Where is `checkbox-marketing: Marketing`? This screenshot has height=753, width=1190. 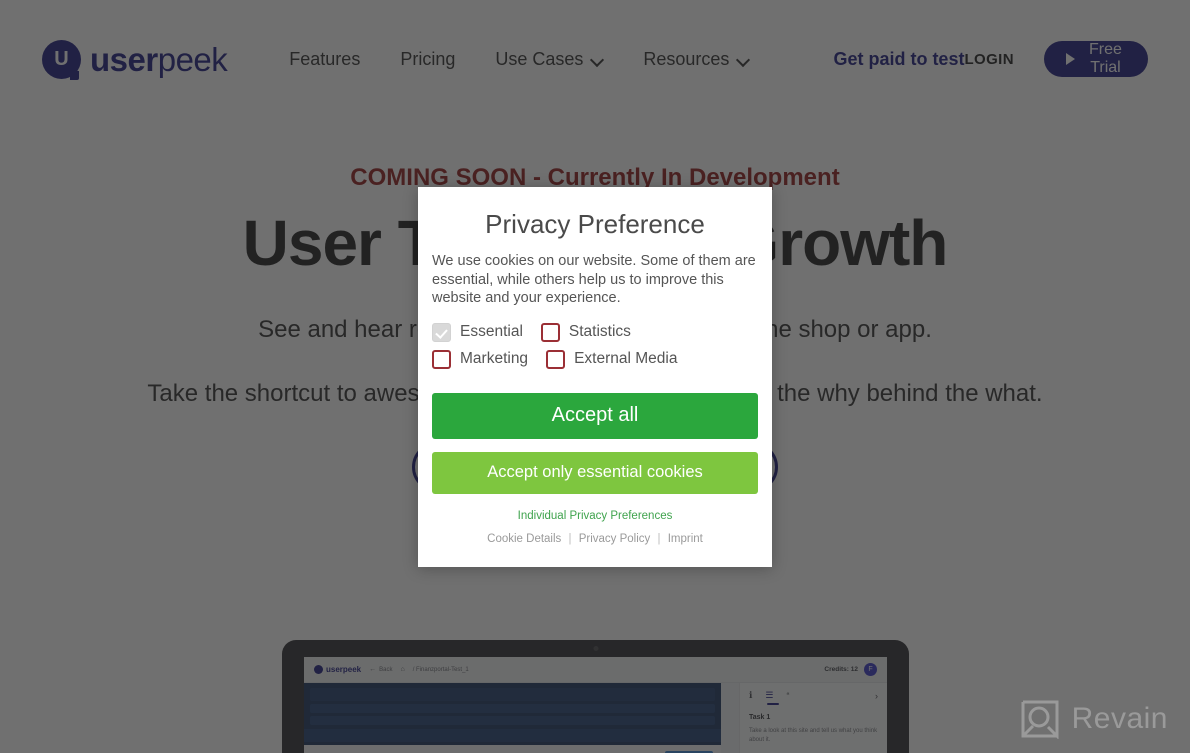 checkbox-marketing: Marketing is located at coordinates (480, 359).